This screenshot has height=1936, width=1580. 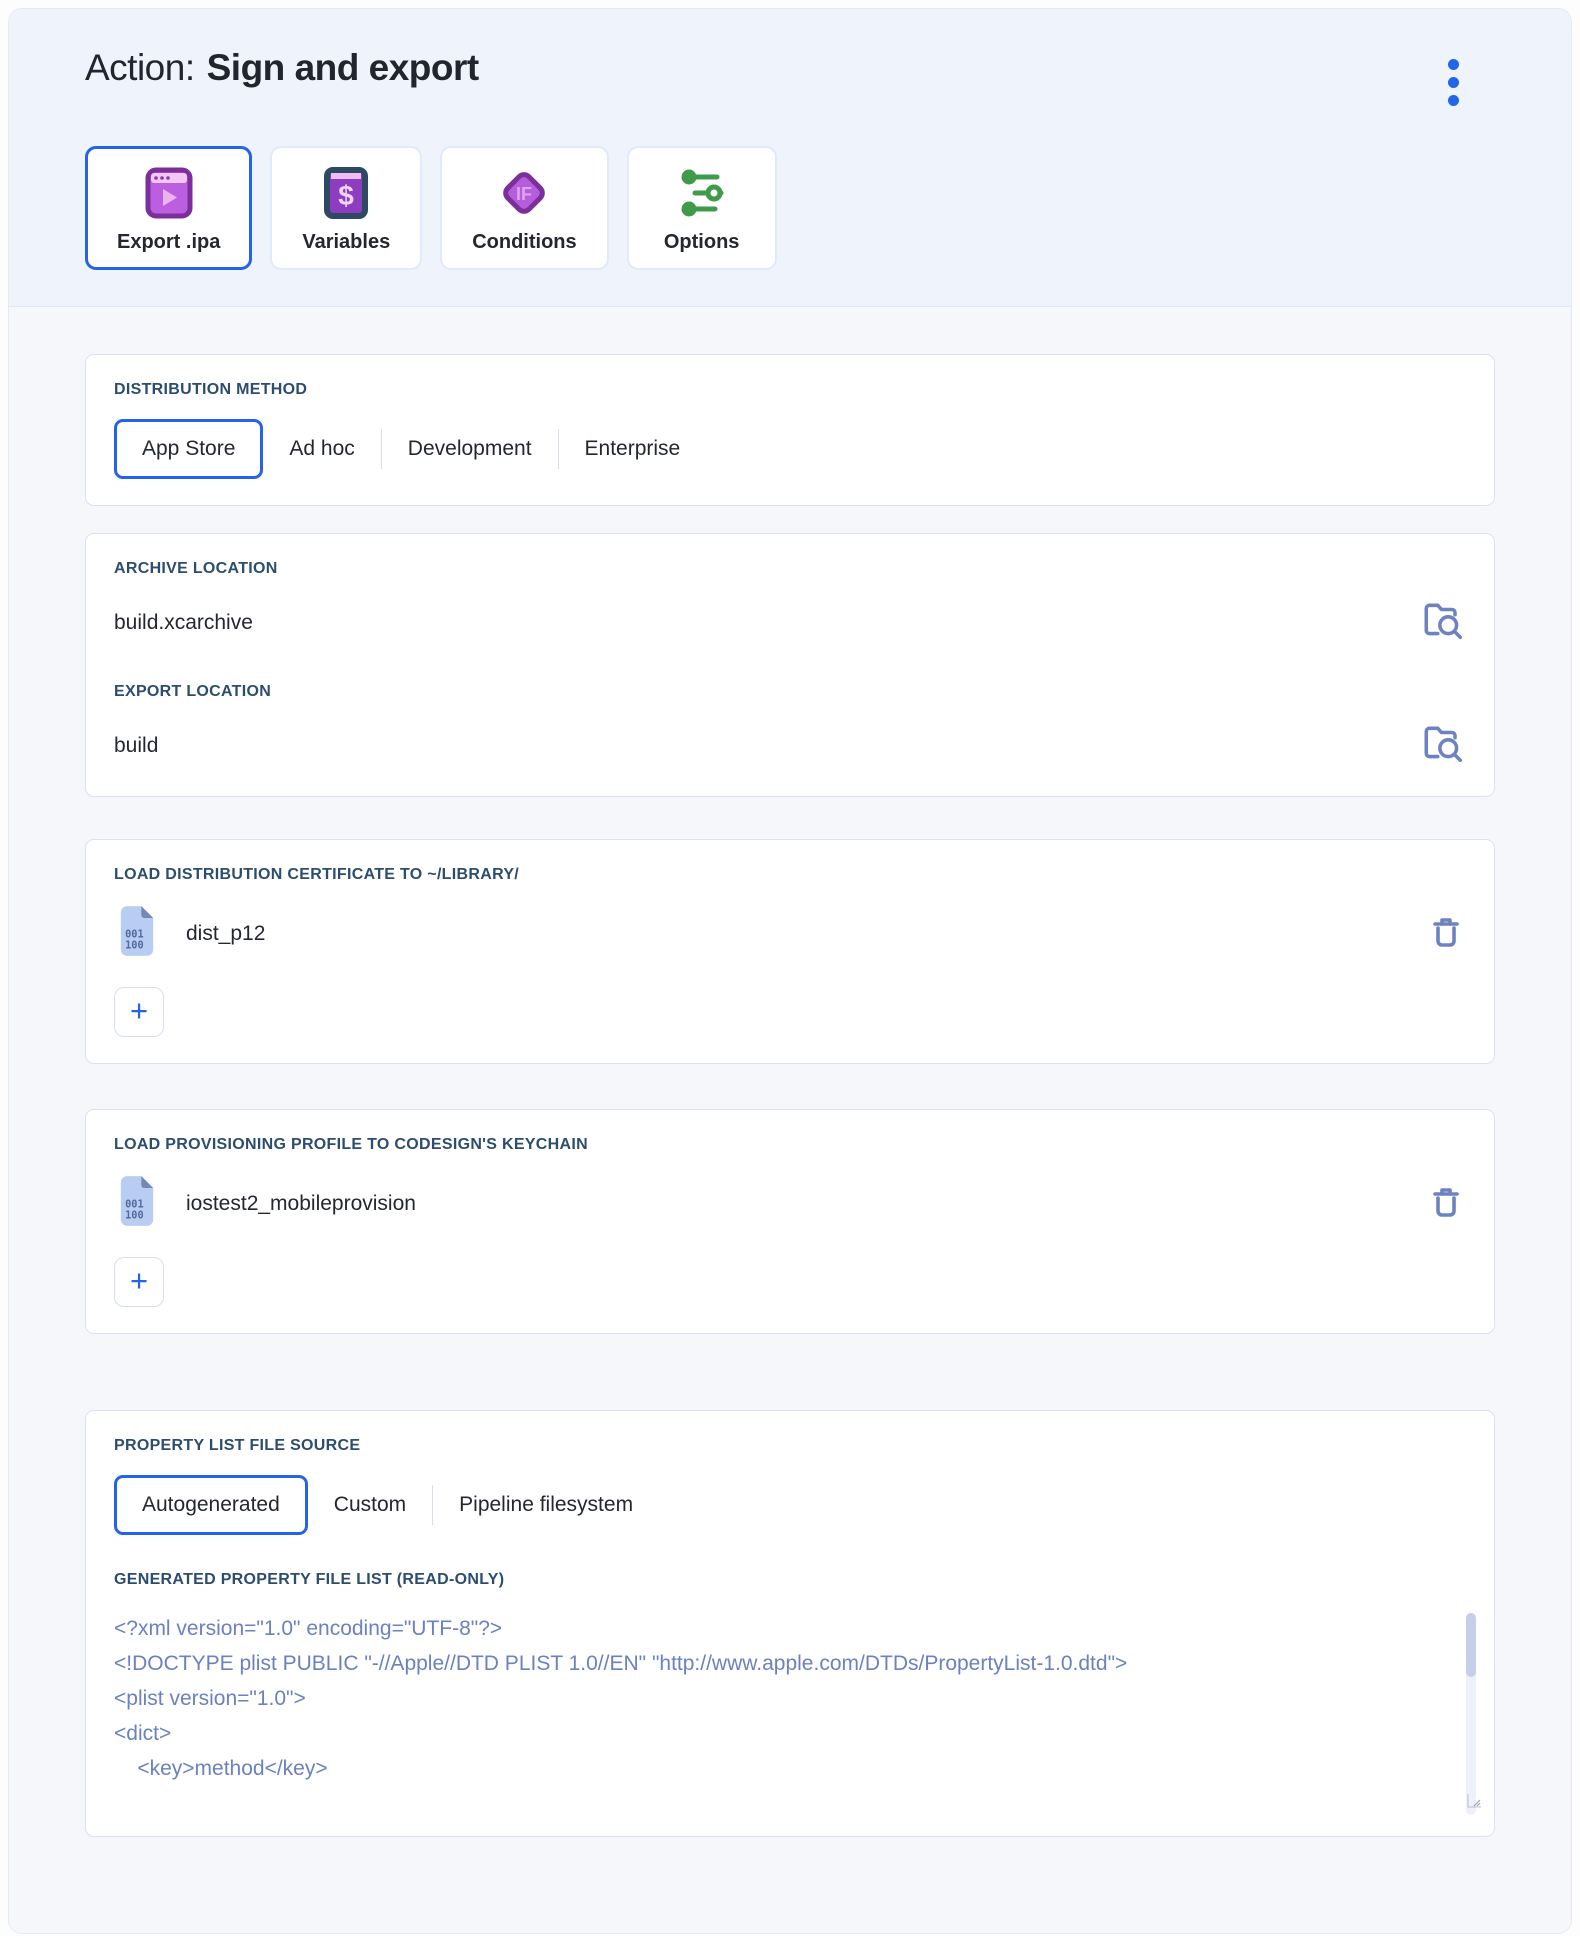 What do you see at coordinates (169, 242) in the screenshot?
I see `tab-label: Export .ipa` at bounding box center [169, 242].